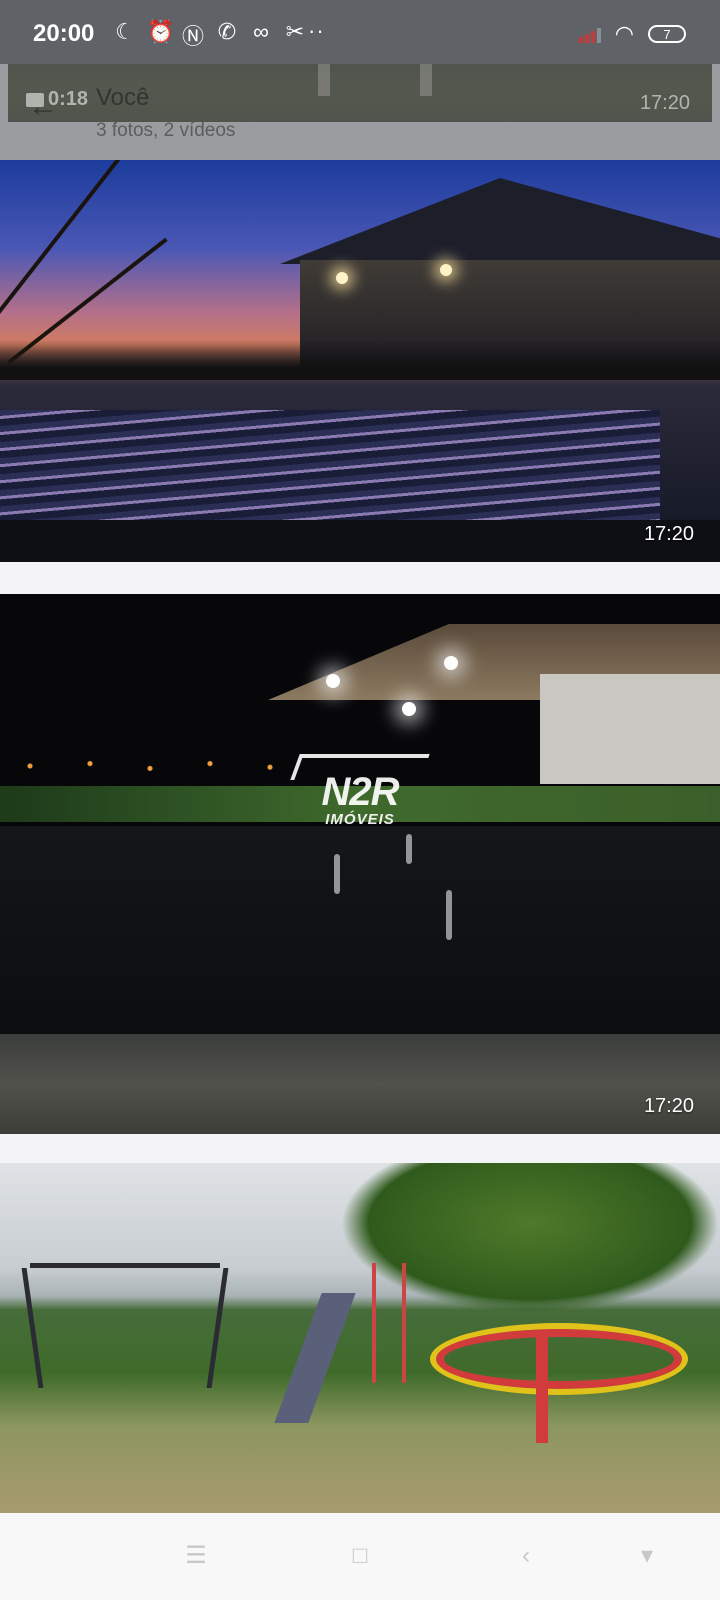  I want to click on merry-go-round, so click(559, 1359).